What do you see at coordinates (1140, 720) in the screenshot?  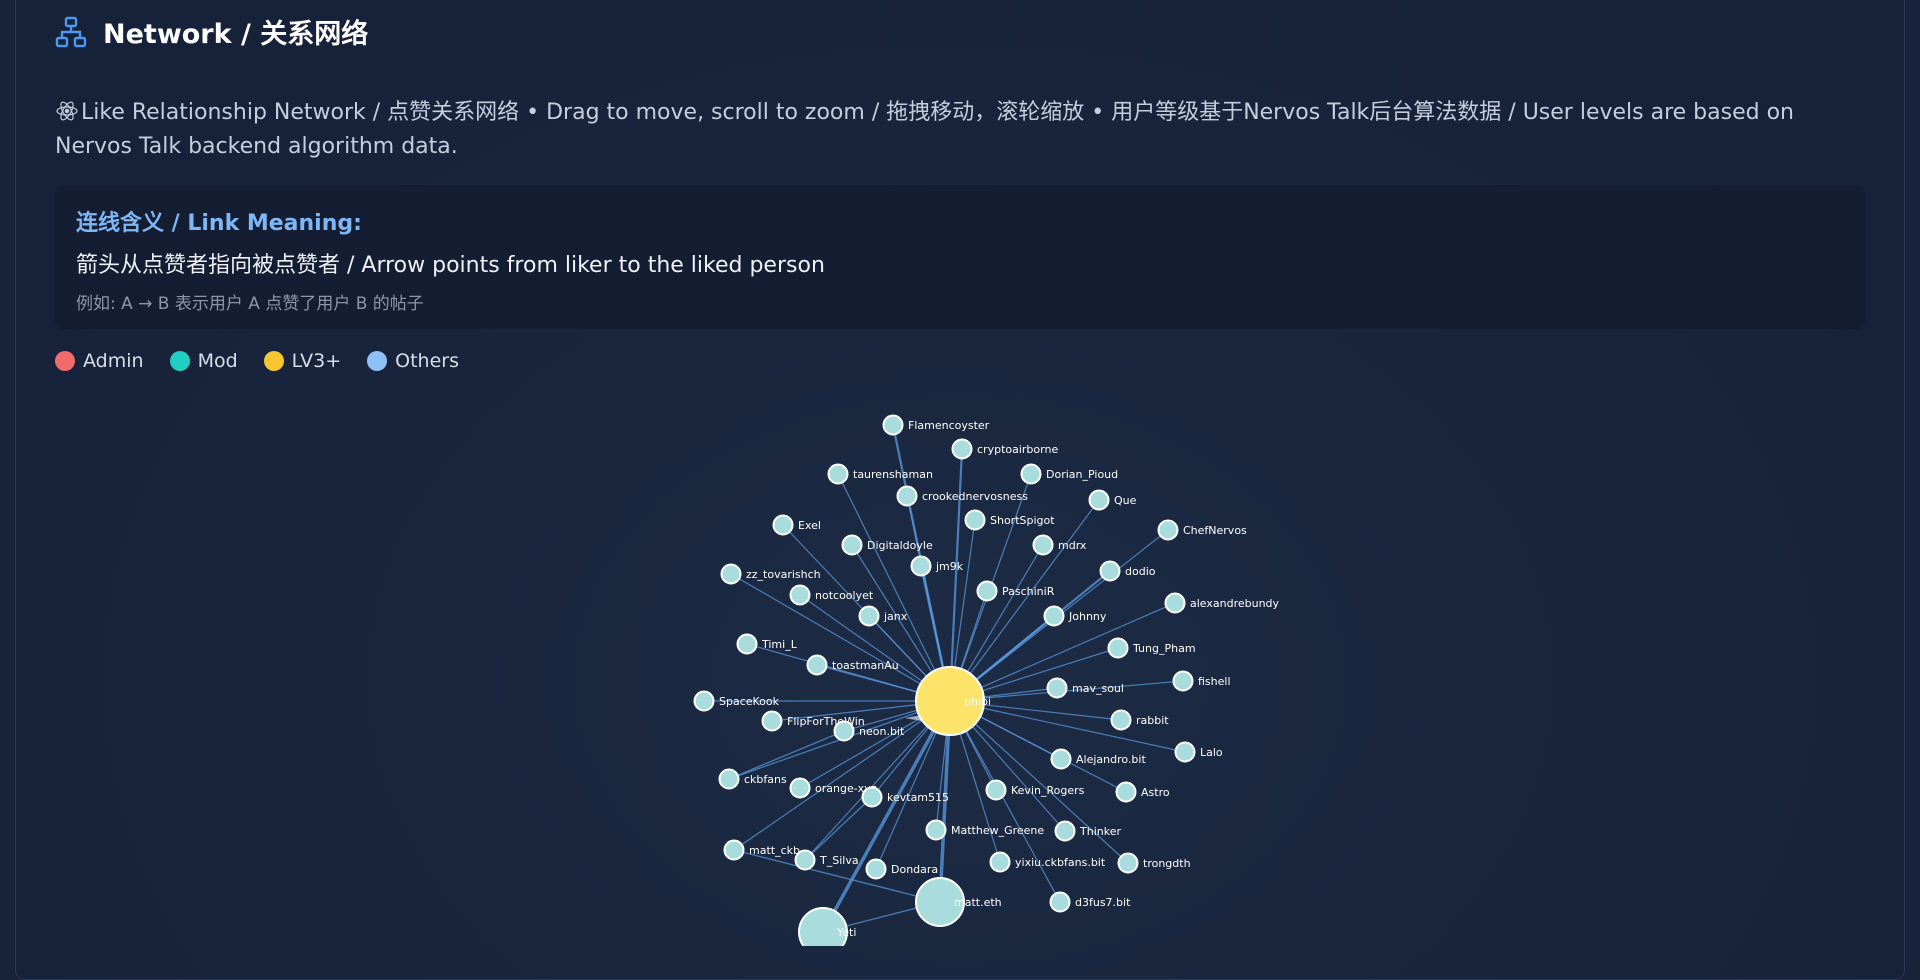 I see `node-rabbit: rabbit` at bounding box center [1140, 720].